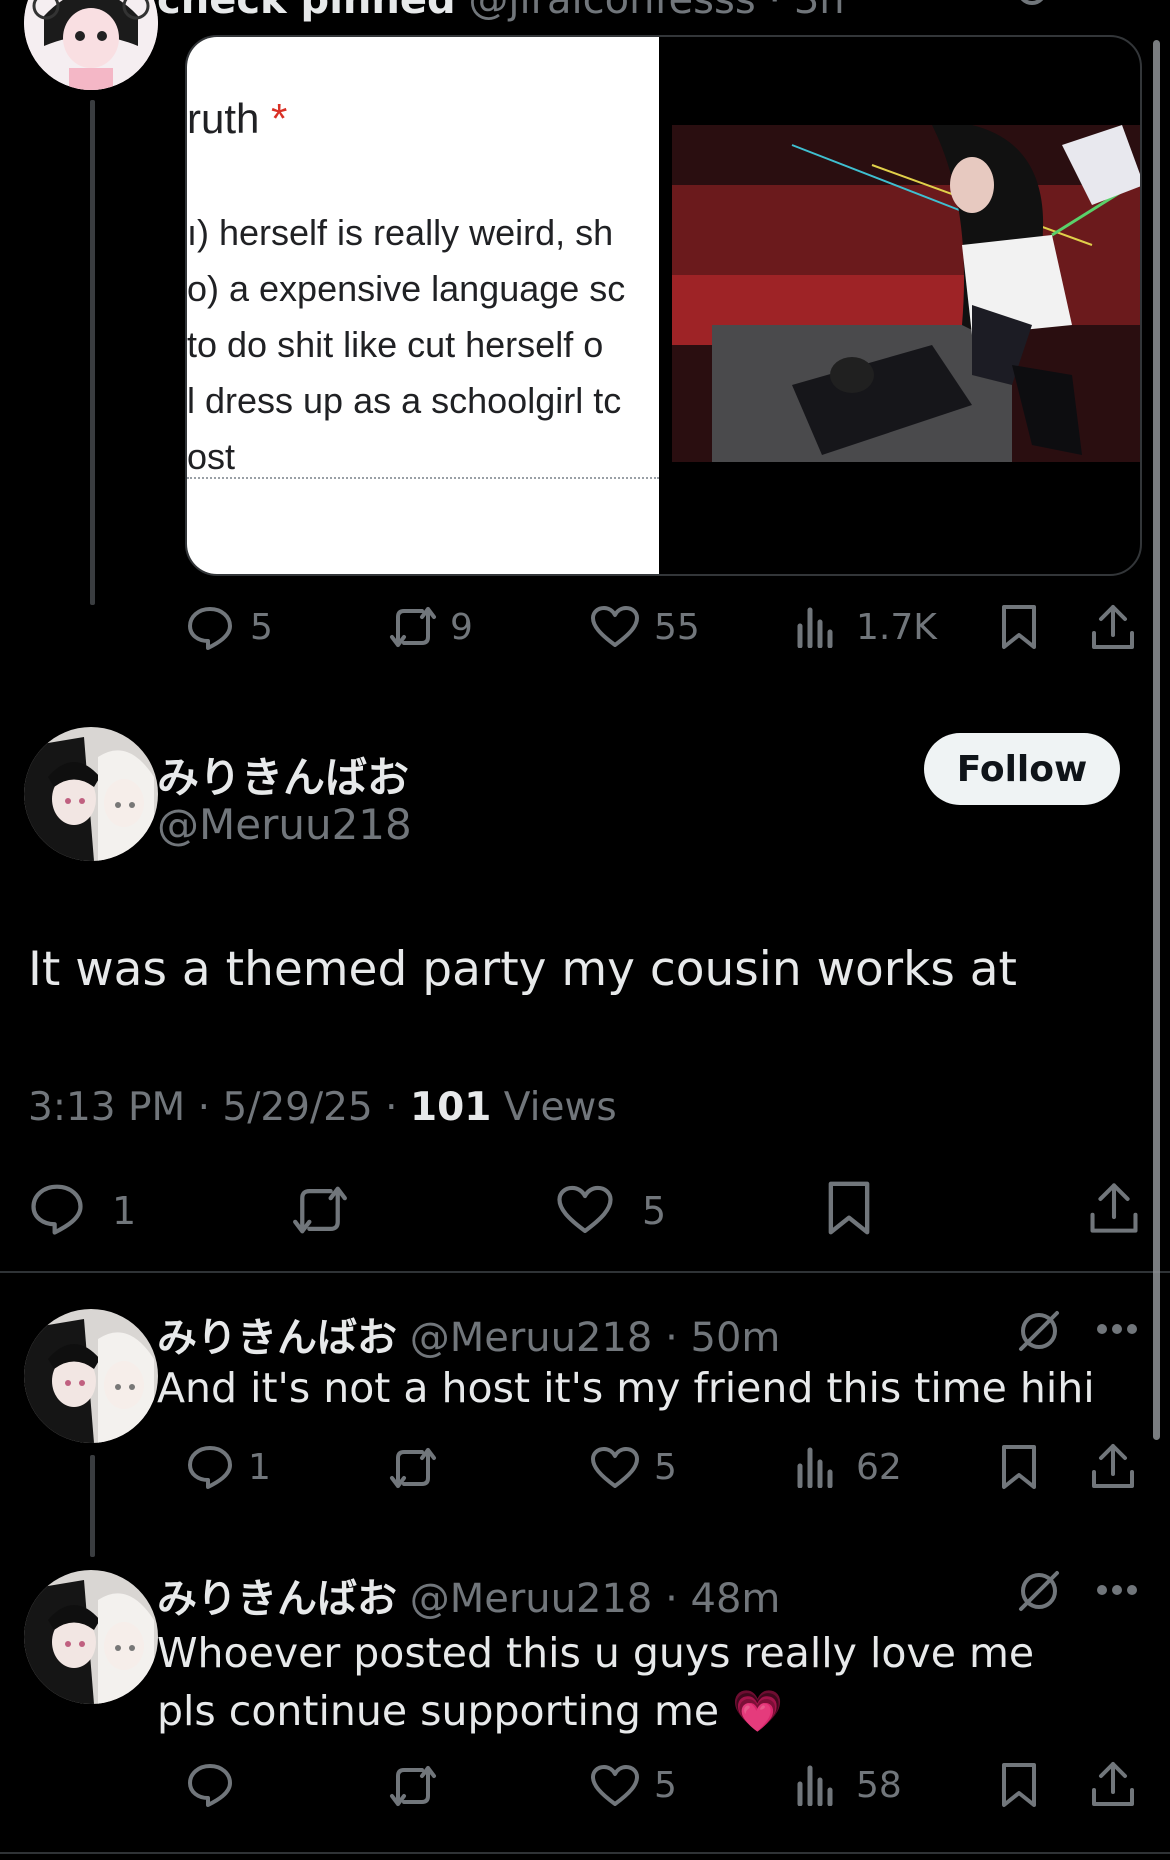 The height and width of the screenshot is (1860, 1170). I want to click on reply-2-header: みりきんばお @Meruu218 · 48m, so click(468, 1595).